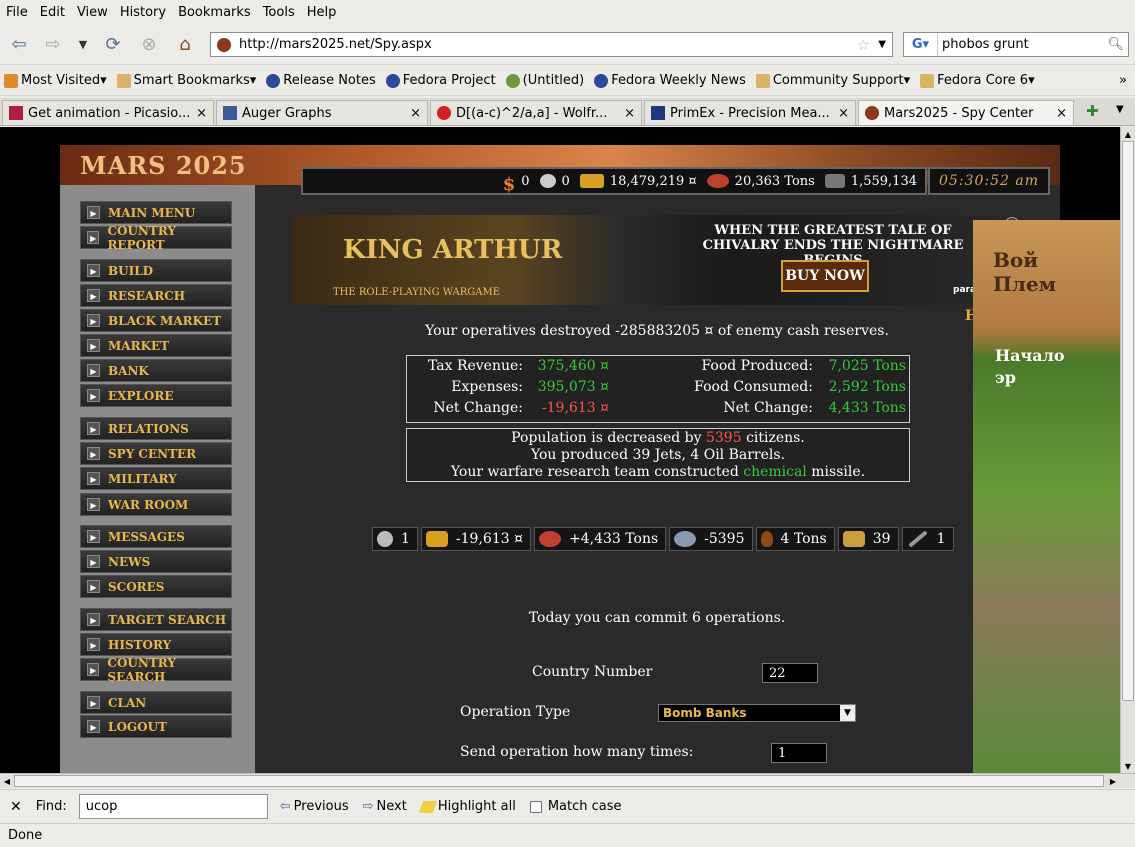  Describe the element at coordinates (156, 586) in the screenshot. I see `menu-scores: ▶ SCORES` at that location.